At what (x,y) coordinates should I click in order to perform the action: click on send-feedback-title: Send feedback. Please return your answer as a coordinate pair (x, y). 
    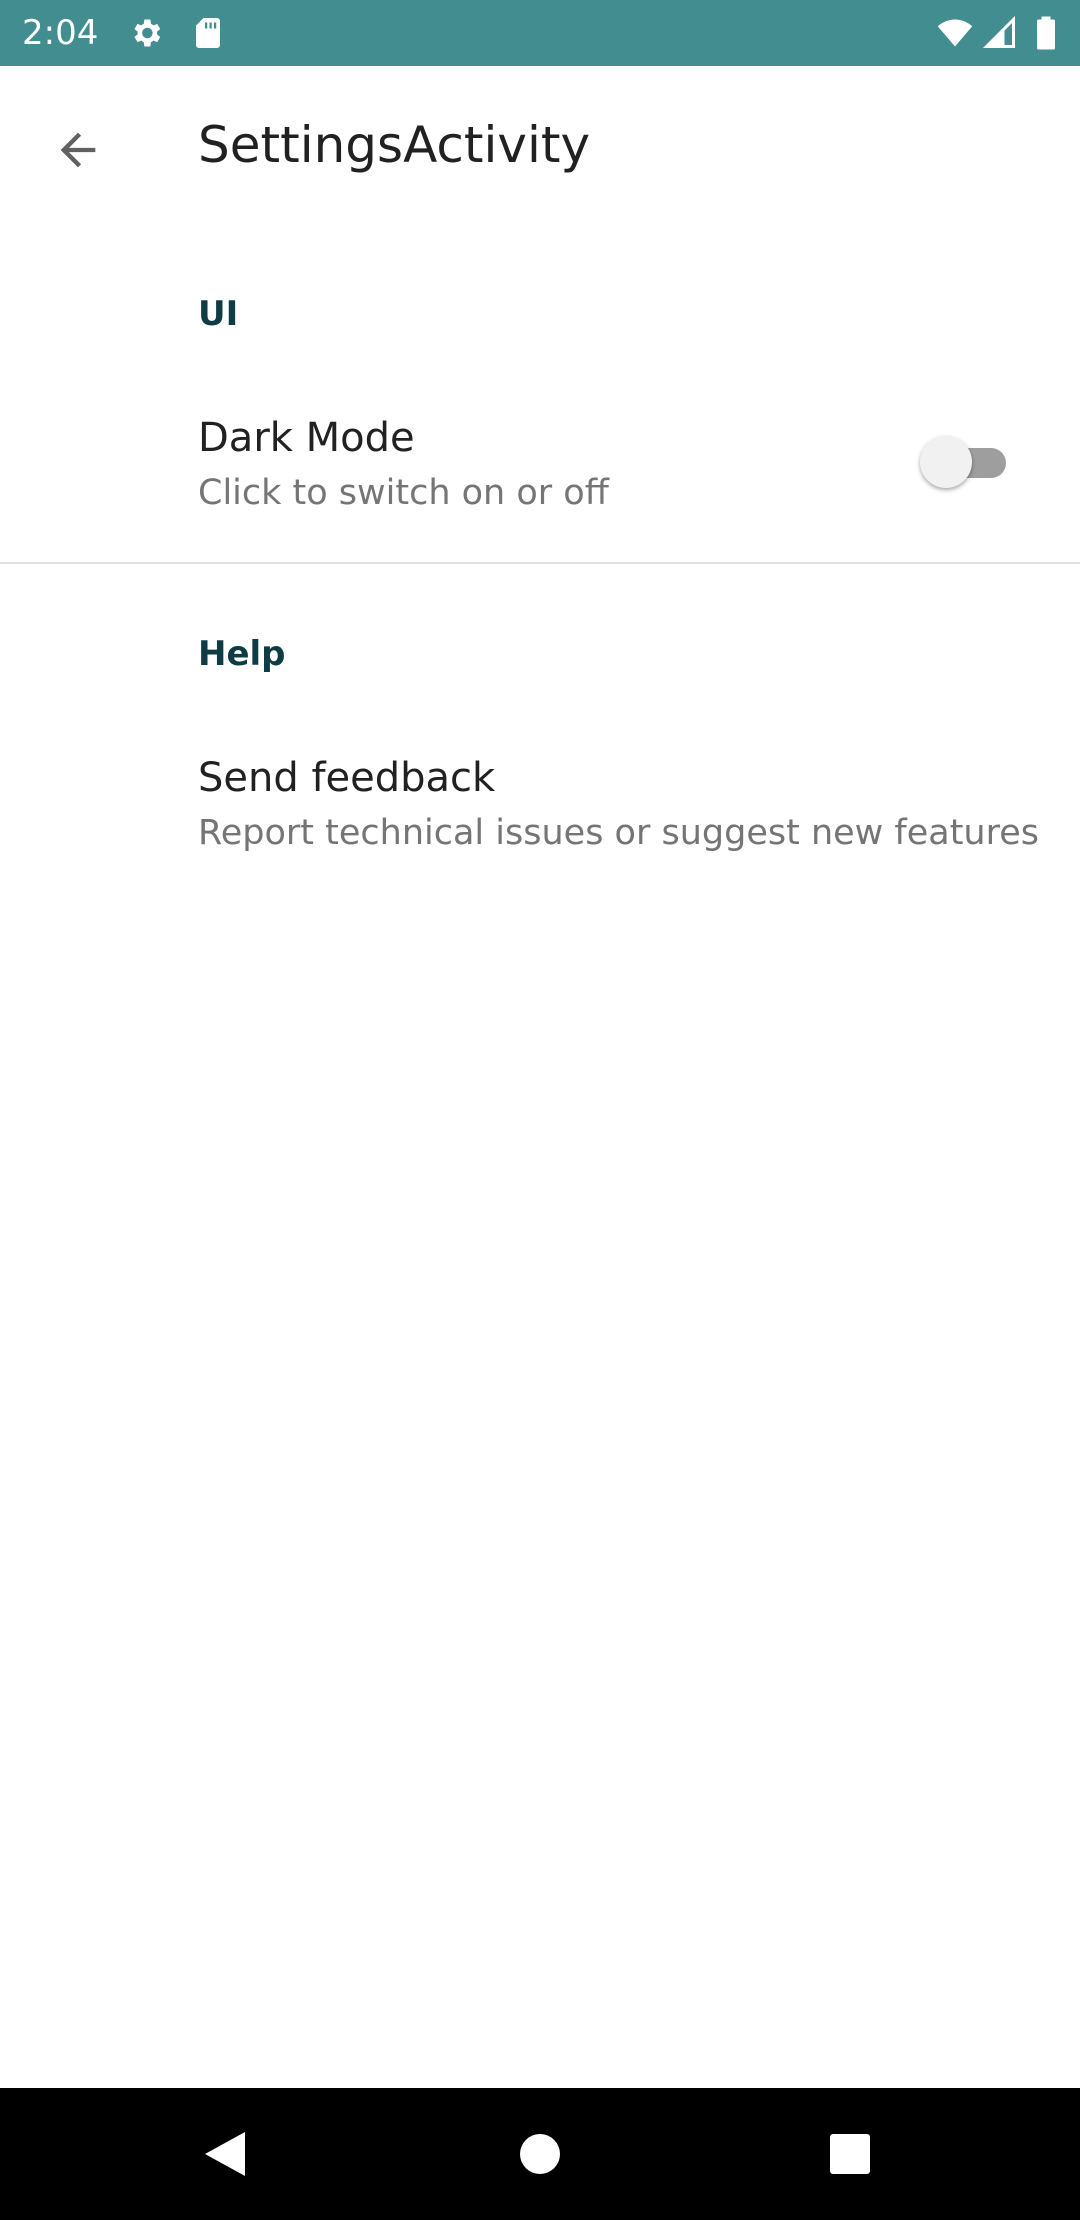
    Looking at the image, I should click on (347, 778).